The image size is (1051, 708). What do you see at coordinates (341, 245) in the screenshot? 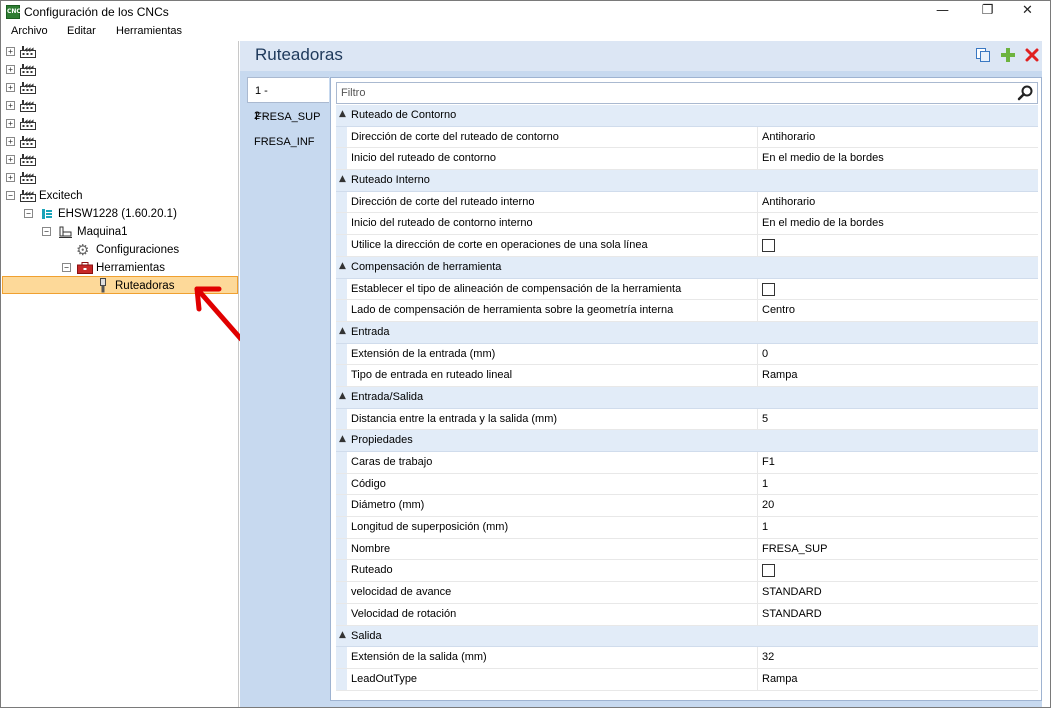
I see `grid-row-gutter` at bounding box center [341, 245].